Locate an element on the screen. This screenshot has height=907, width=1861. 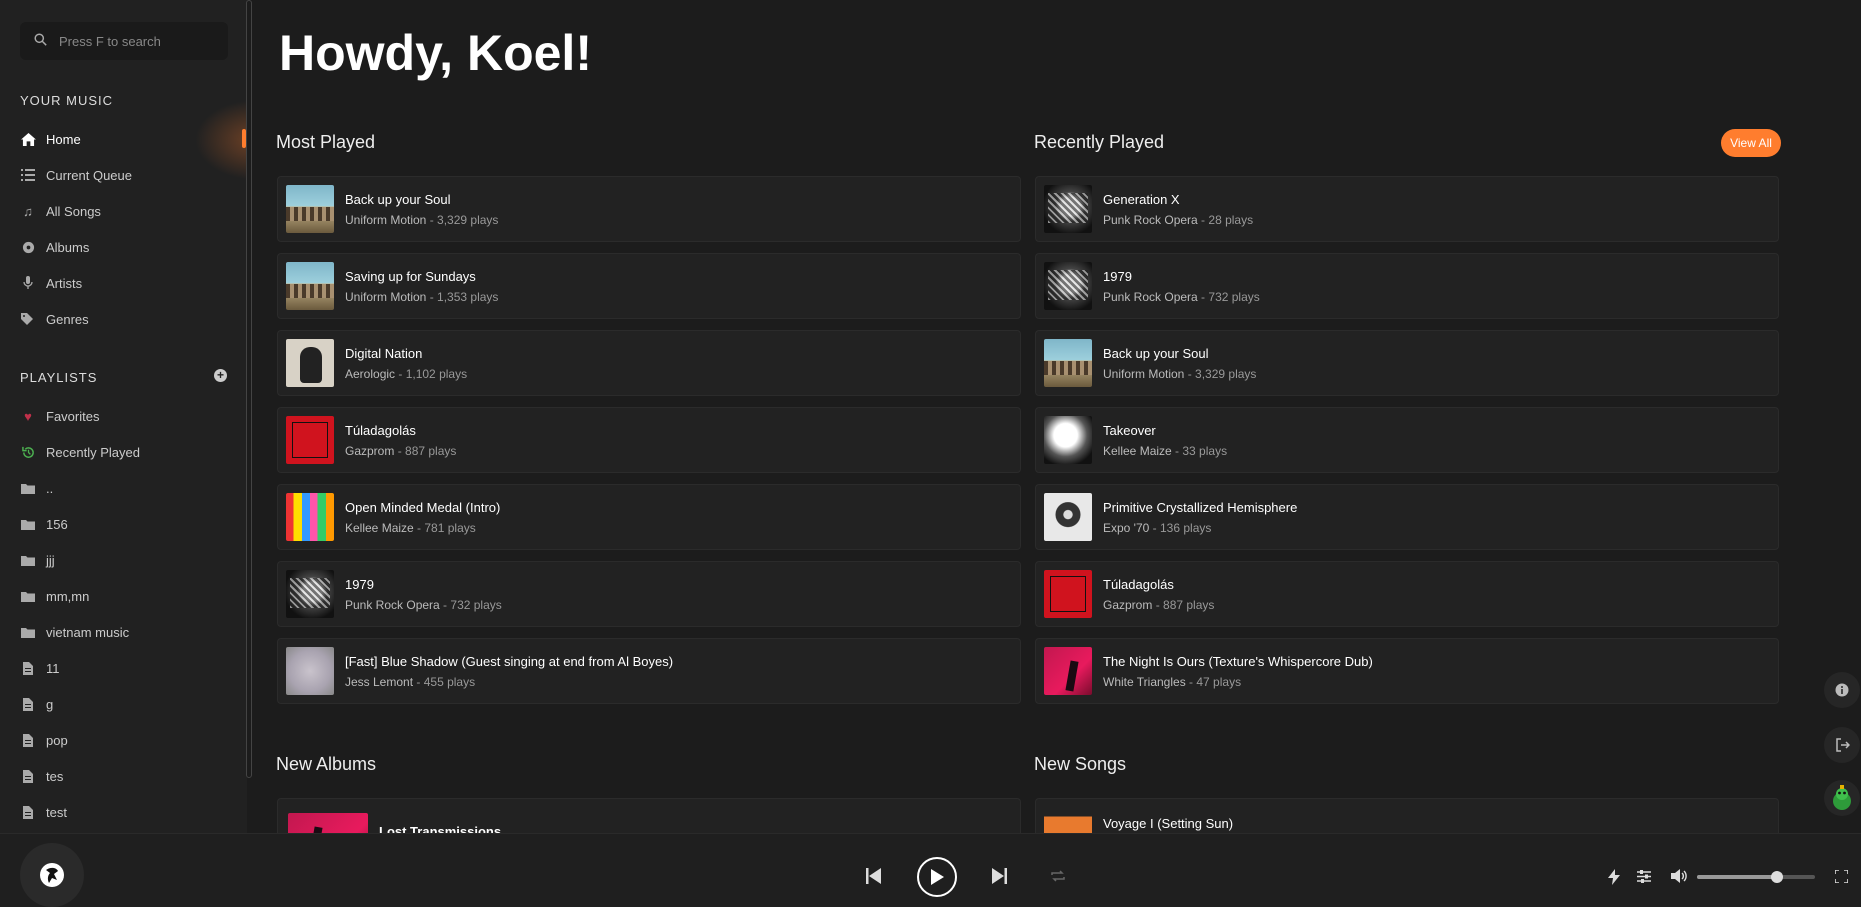
volume-fill is located at coordinates (1737, 877).